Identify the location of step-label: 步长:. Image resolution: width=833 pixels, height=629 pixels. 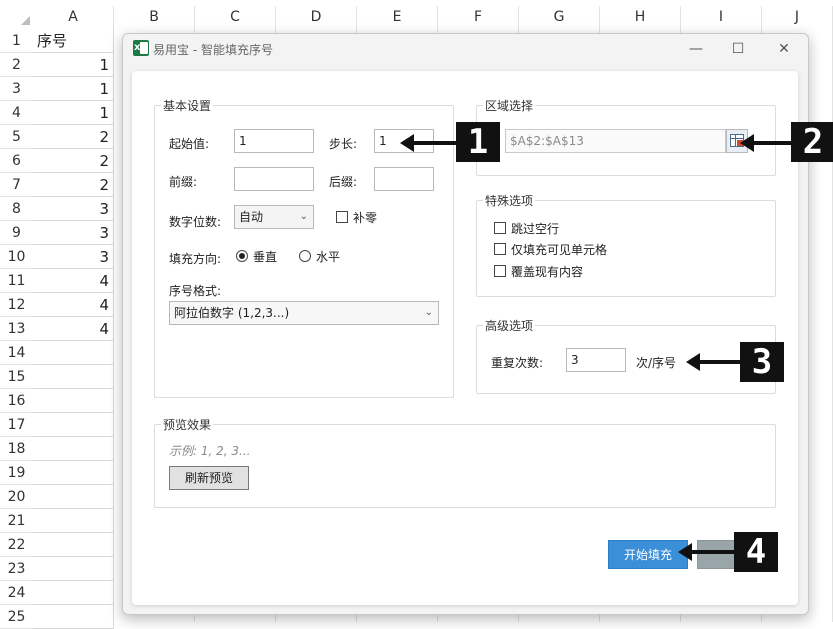
(343, 144).